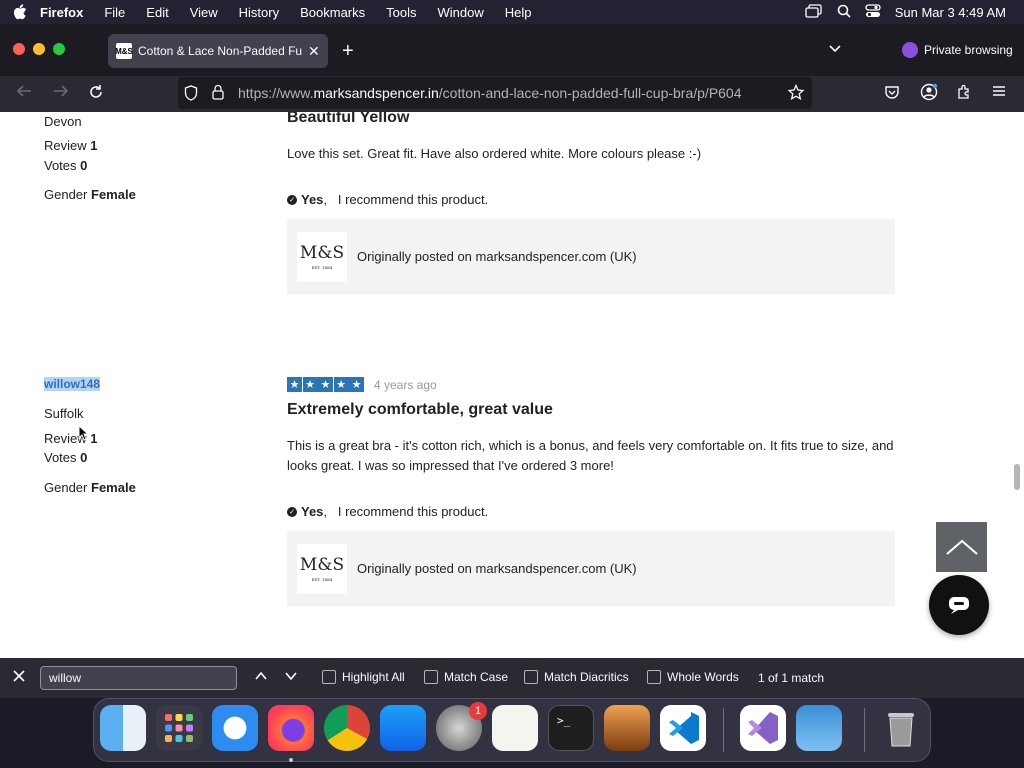 Image resolution: width=1024 pixels, height=768 pixels. I want to click on private-browsing-indicator: Private browsing, so click(957, 50).